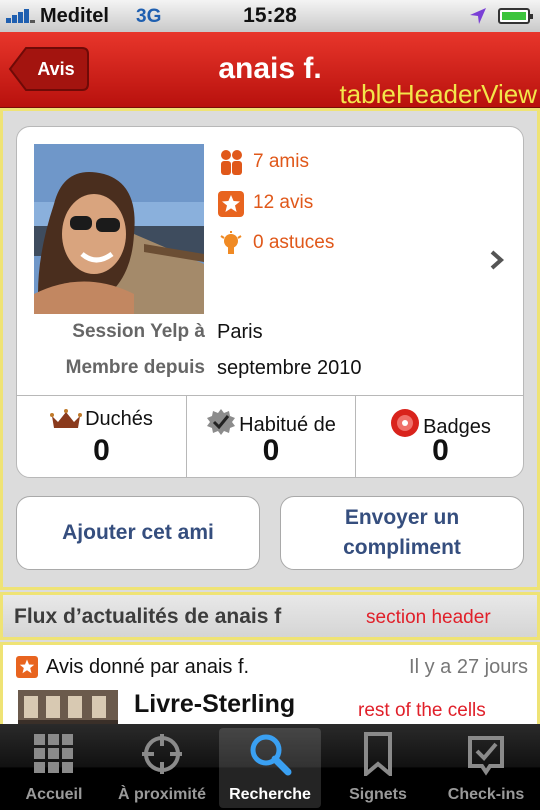  I want to click on checkin-icon, so click(486, 756).